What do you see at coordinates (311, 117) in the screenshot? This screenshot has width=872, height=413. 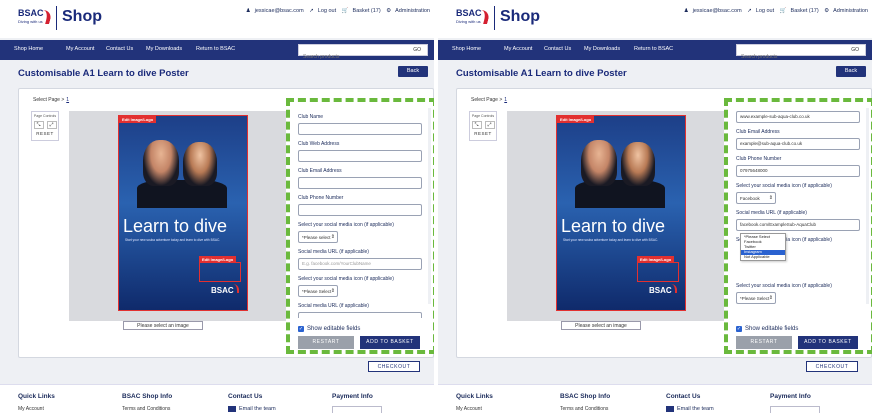 I see `club-name-label: Club Name` at bounding box center [311, 117].